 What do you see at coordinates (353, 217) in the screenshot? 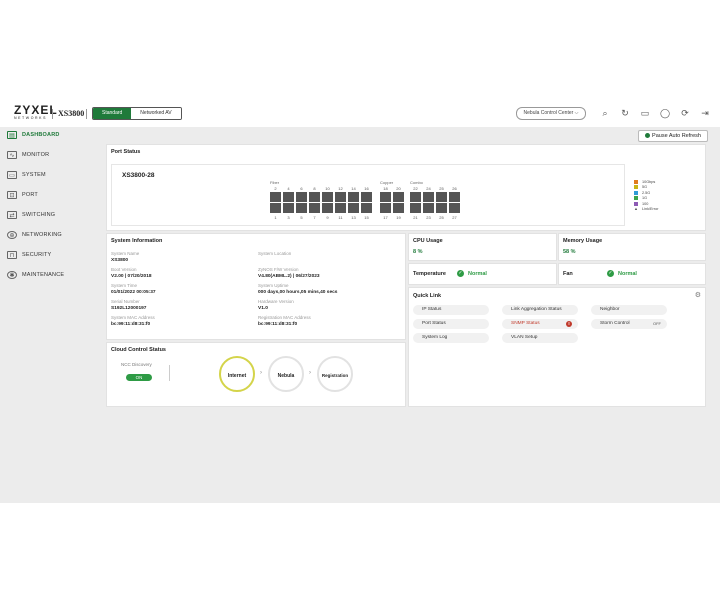
I see `port-number-label: 13` at bounding box center [353, 217].